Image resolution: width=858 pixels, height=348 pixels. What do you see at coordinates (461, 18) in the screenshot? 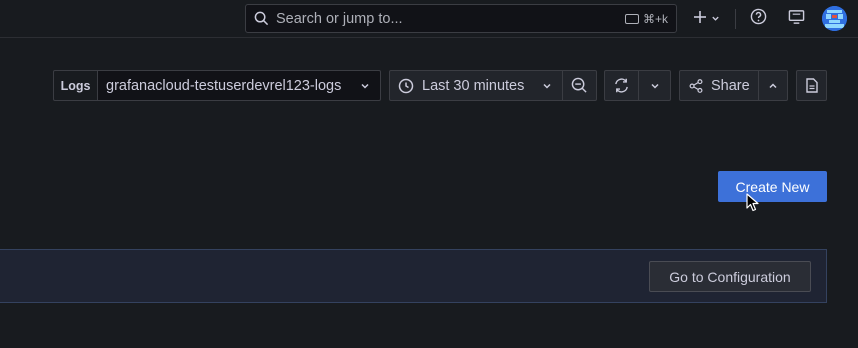
I see `search-input: Search or jump to... ⌘+k` at bounding box center [461, 18].